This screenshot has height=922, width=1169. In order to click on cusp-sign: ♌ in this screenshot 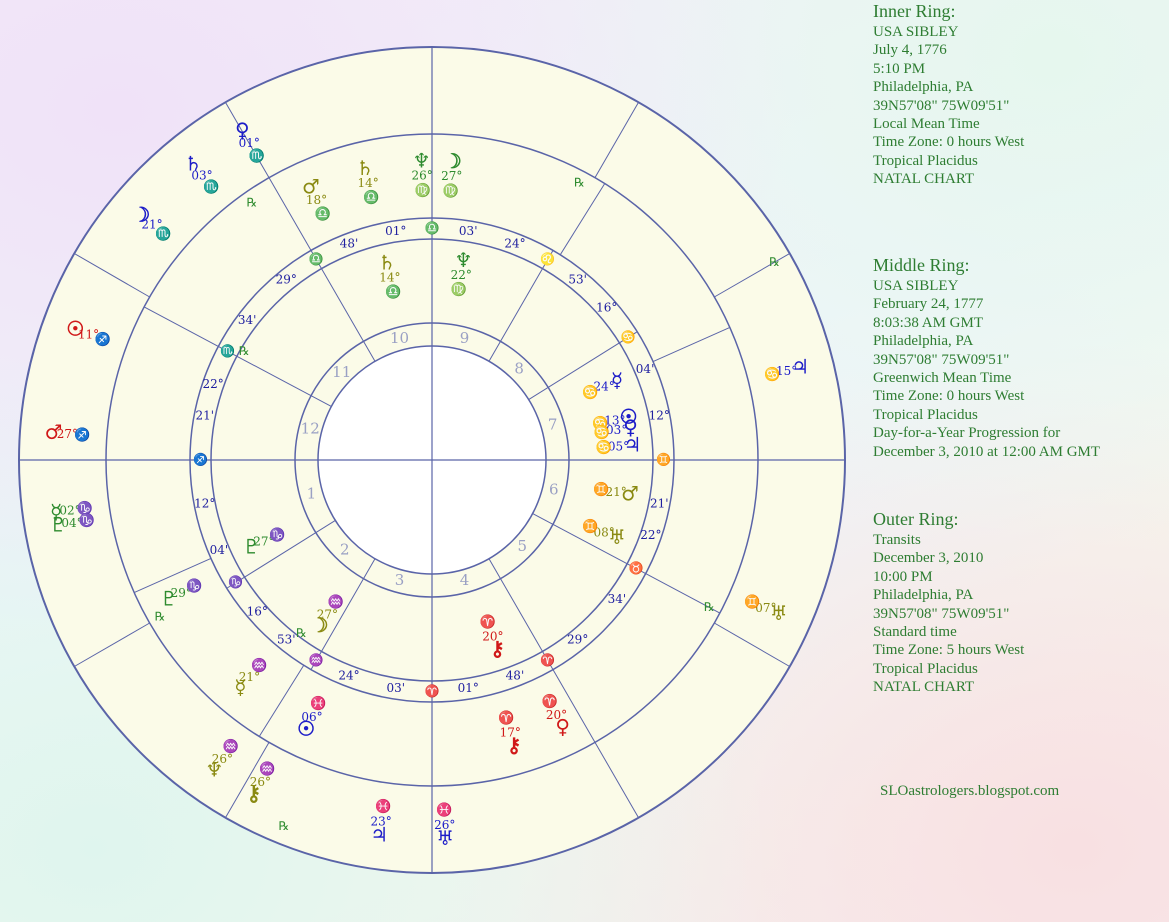, I will do `click(547, 259)`.